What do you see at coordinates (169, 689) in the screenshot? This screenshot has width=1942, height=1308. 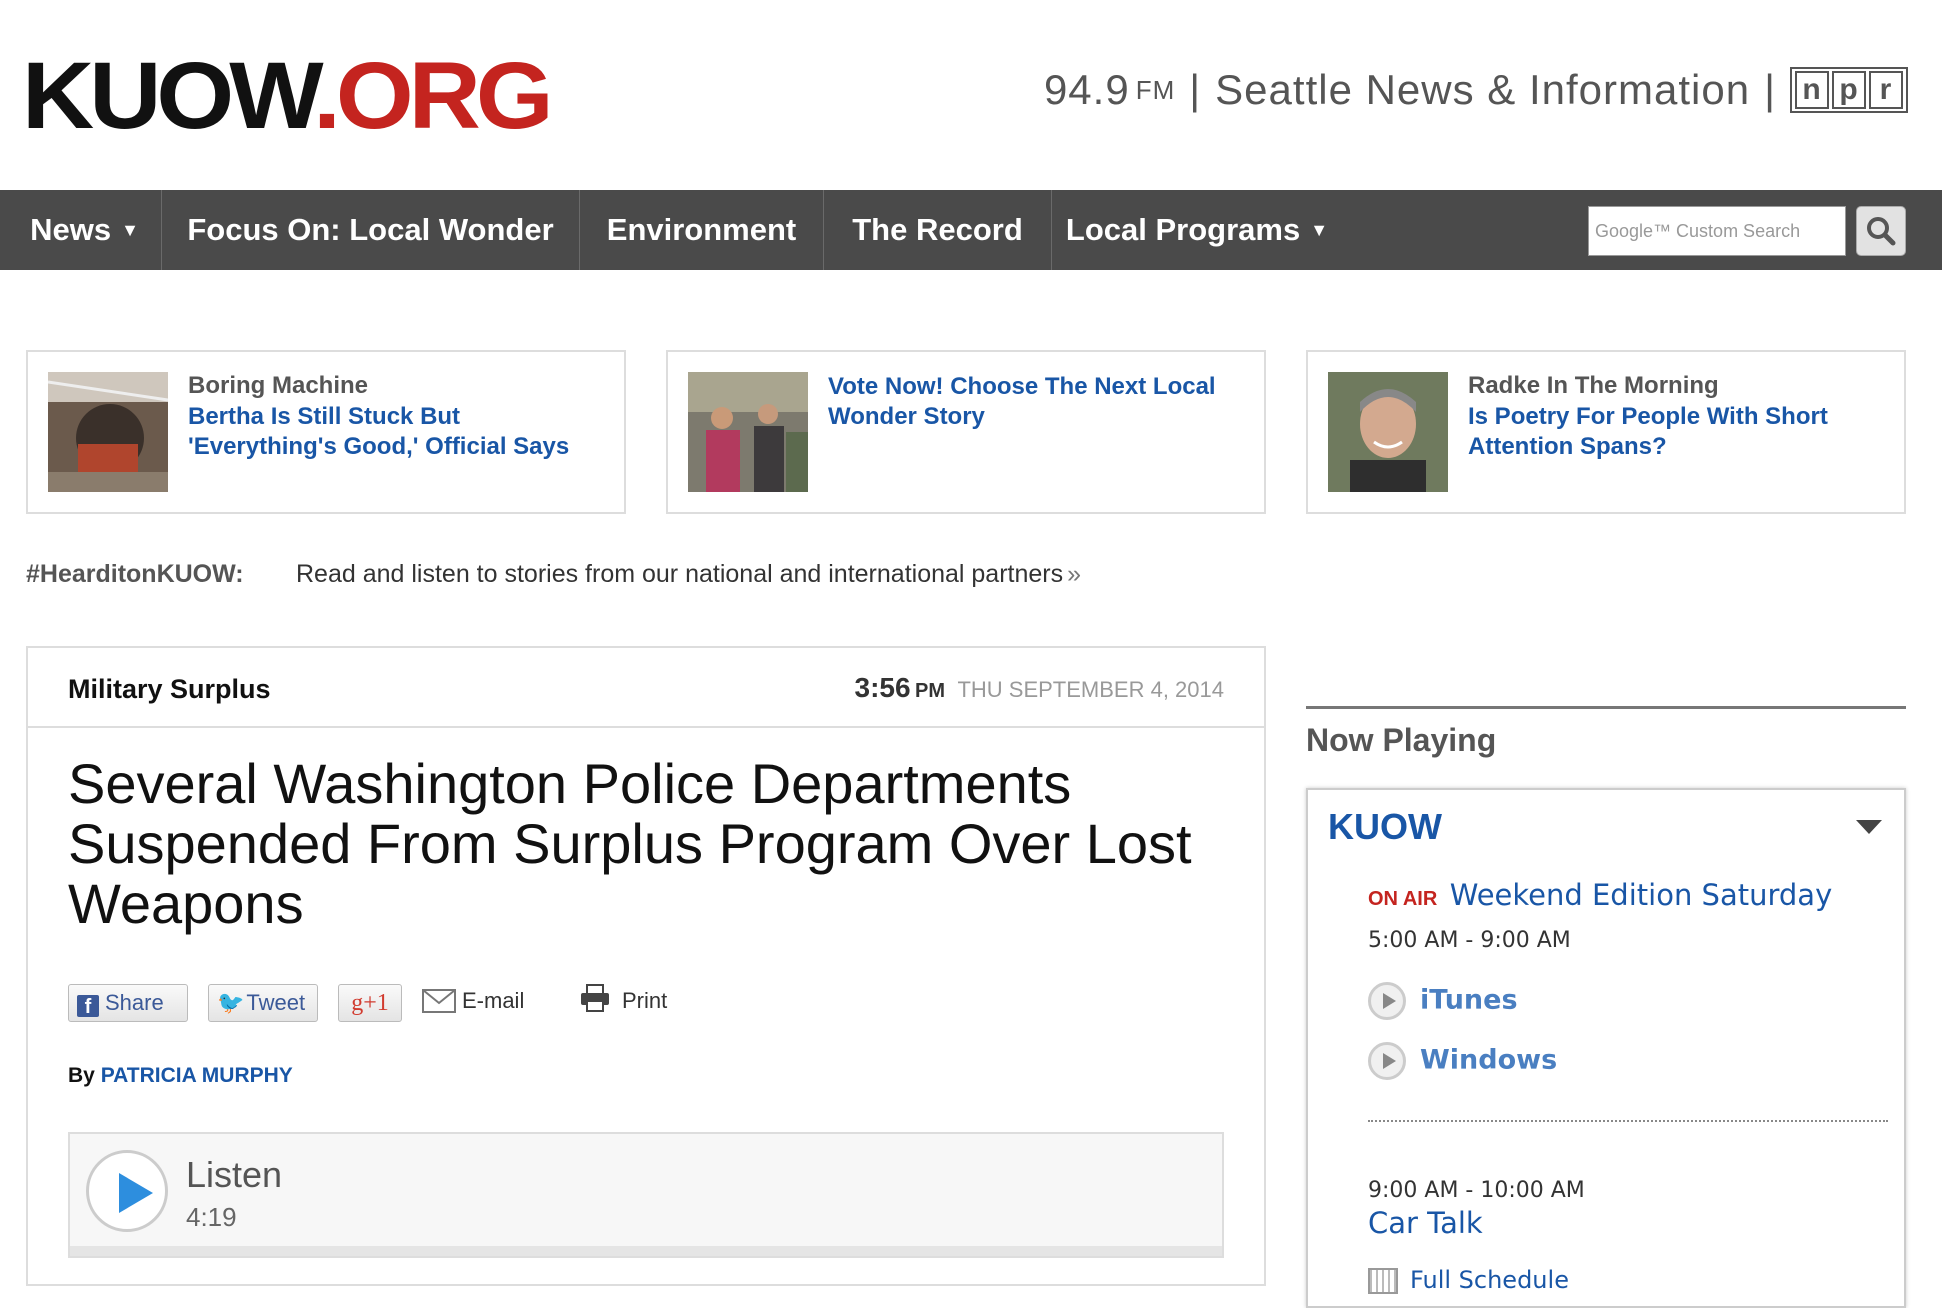 I see `article-category: Military Surplus` at bounding box center [169, 689].